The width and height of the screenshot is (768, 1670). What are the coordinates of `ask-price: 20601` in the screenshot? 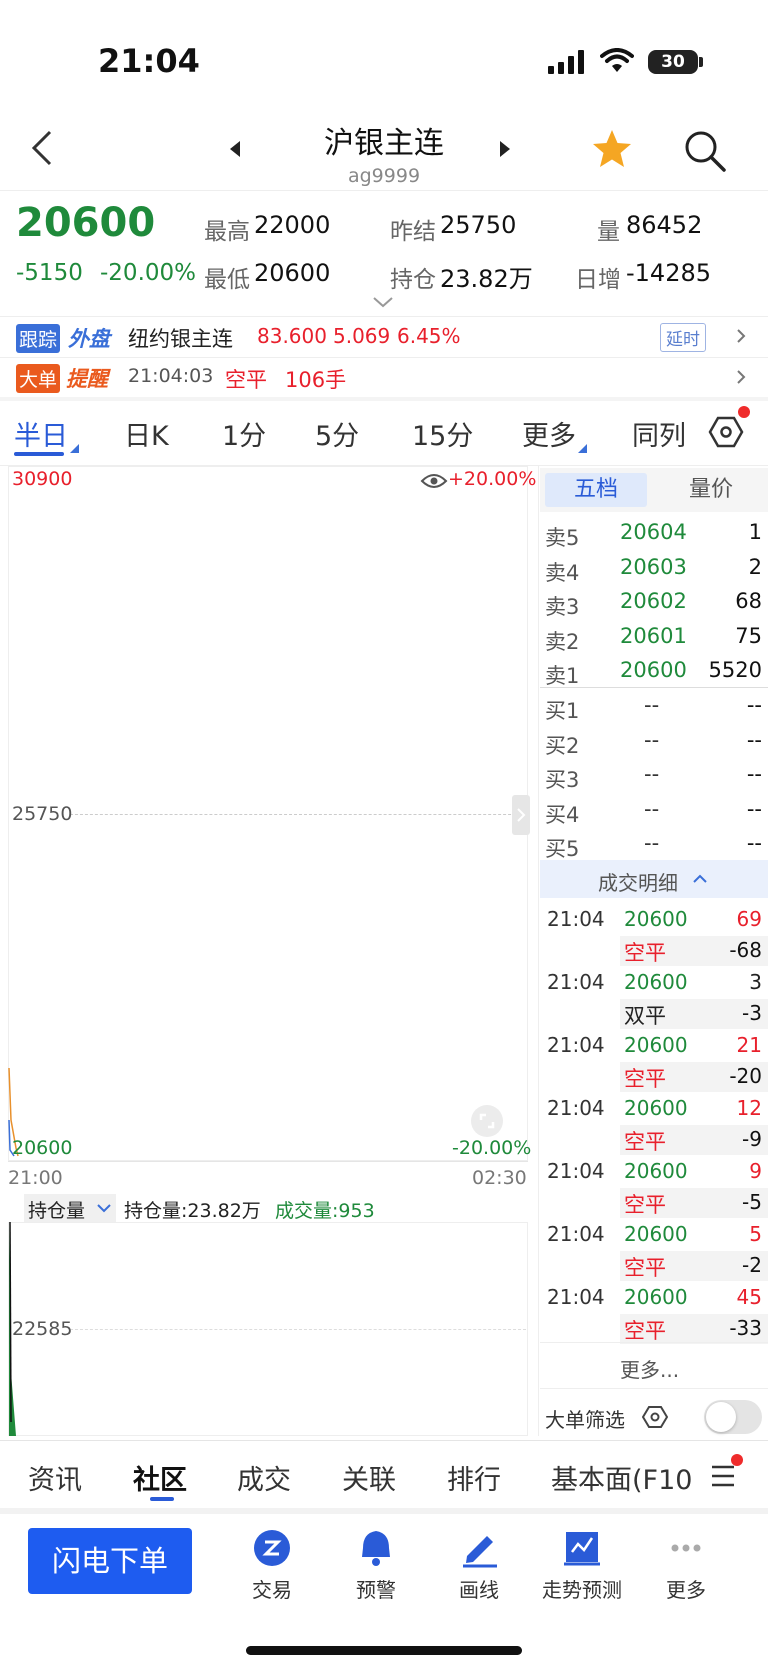 It's located at (653, 635).